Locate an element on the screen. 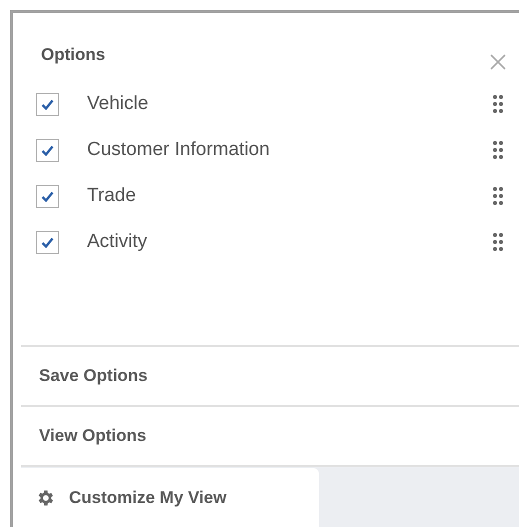 This screenshot has height=527, width=519. section-header: Save Options is located at coordinates (270, 375).